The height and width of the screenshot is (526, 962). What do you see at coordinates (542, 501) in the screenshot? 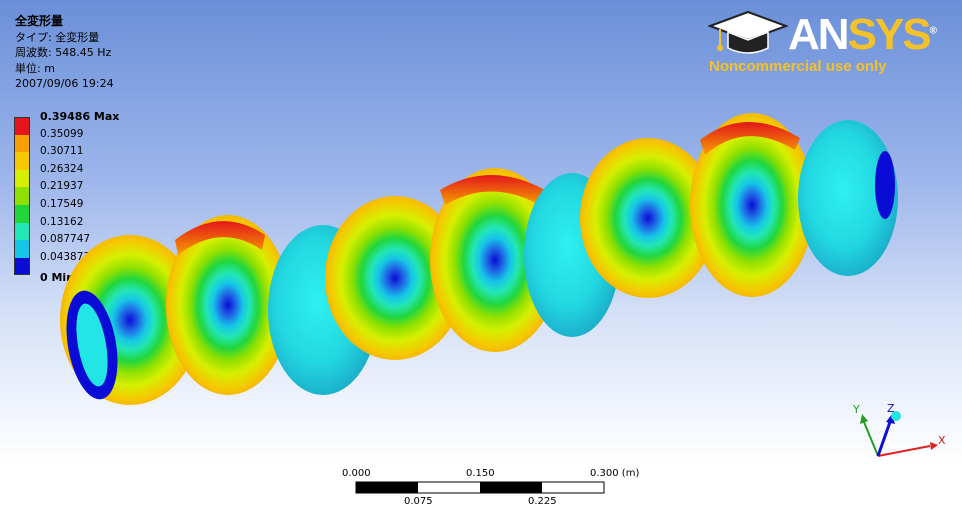
I see `scale-label: 0.225` at bounding box center [542, 501].